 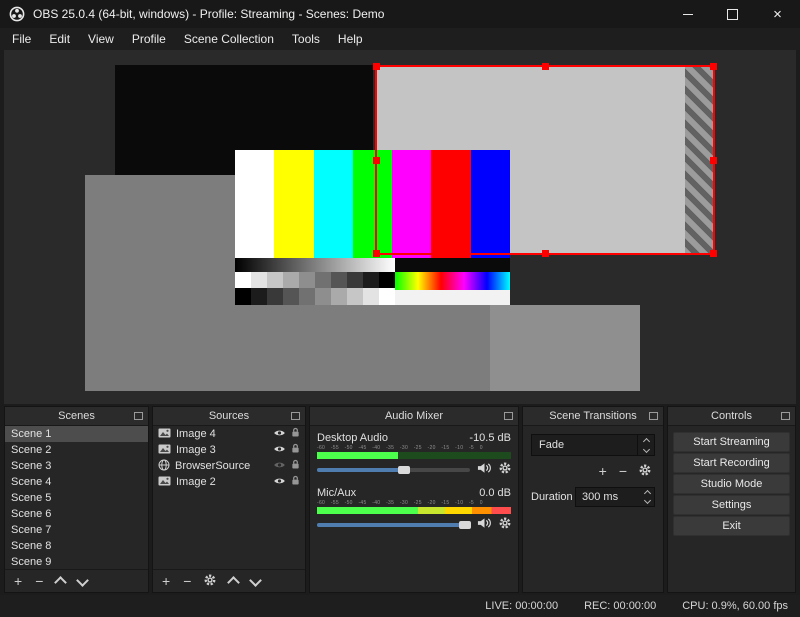 What do you see at coordinates (565, 348) in the screenshot?
I see `source-rect-gray-bottom` at bounding box center [565, 348].